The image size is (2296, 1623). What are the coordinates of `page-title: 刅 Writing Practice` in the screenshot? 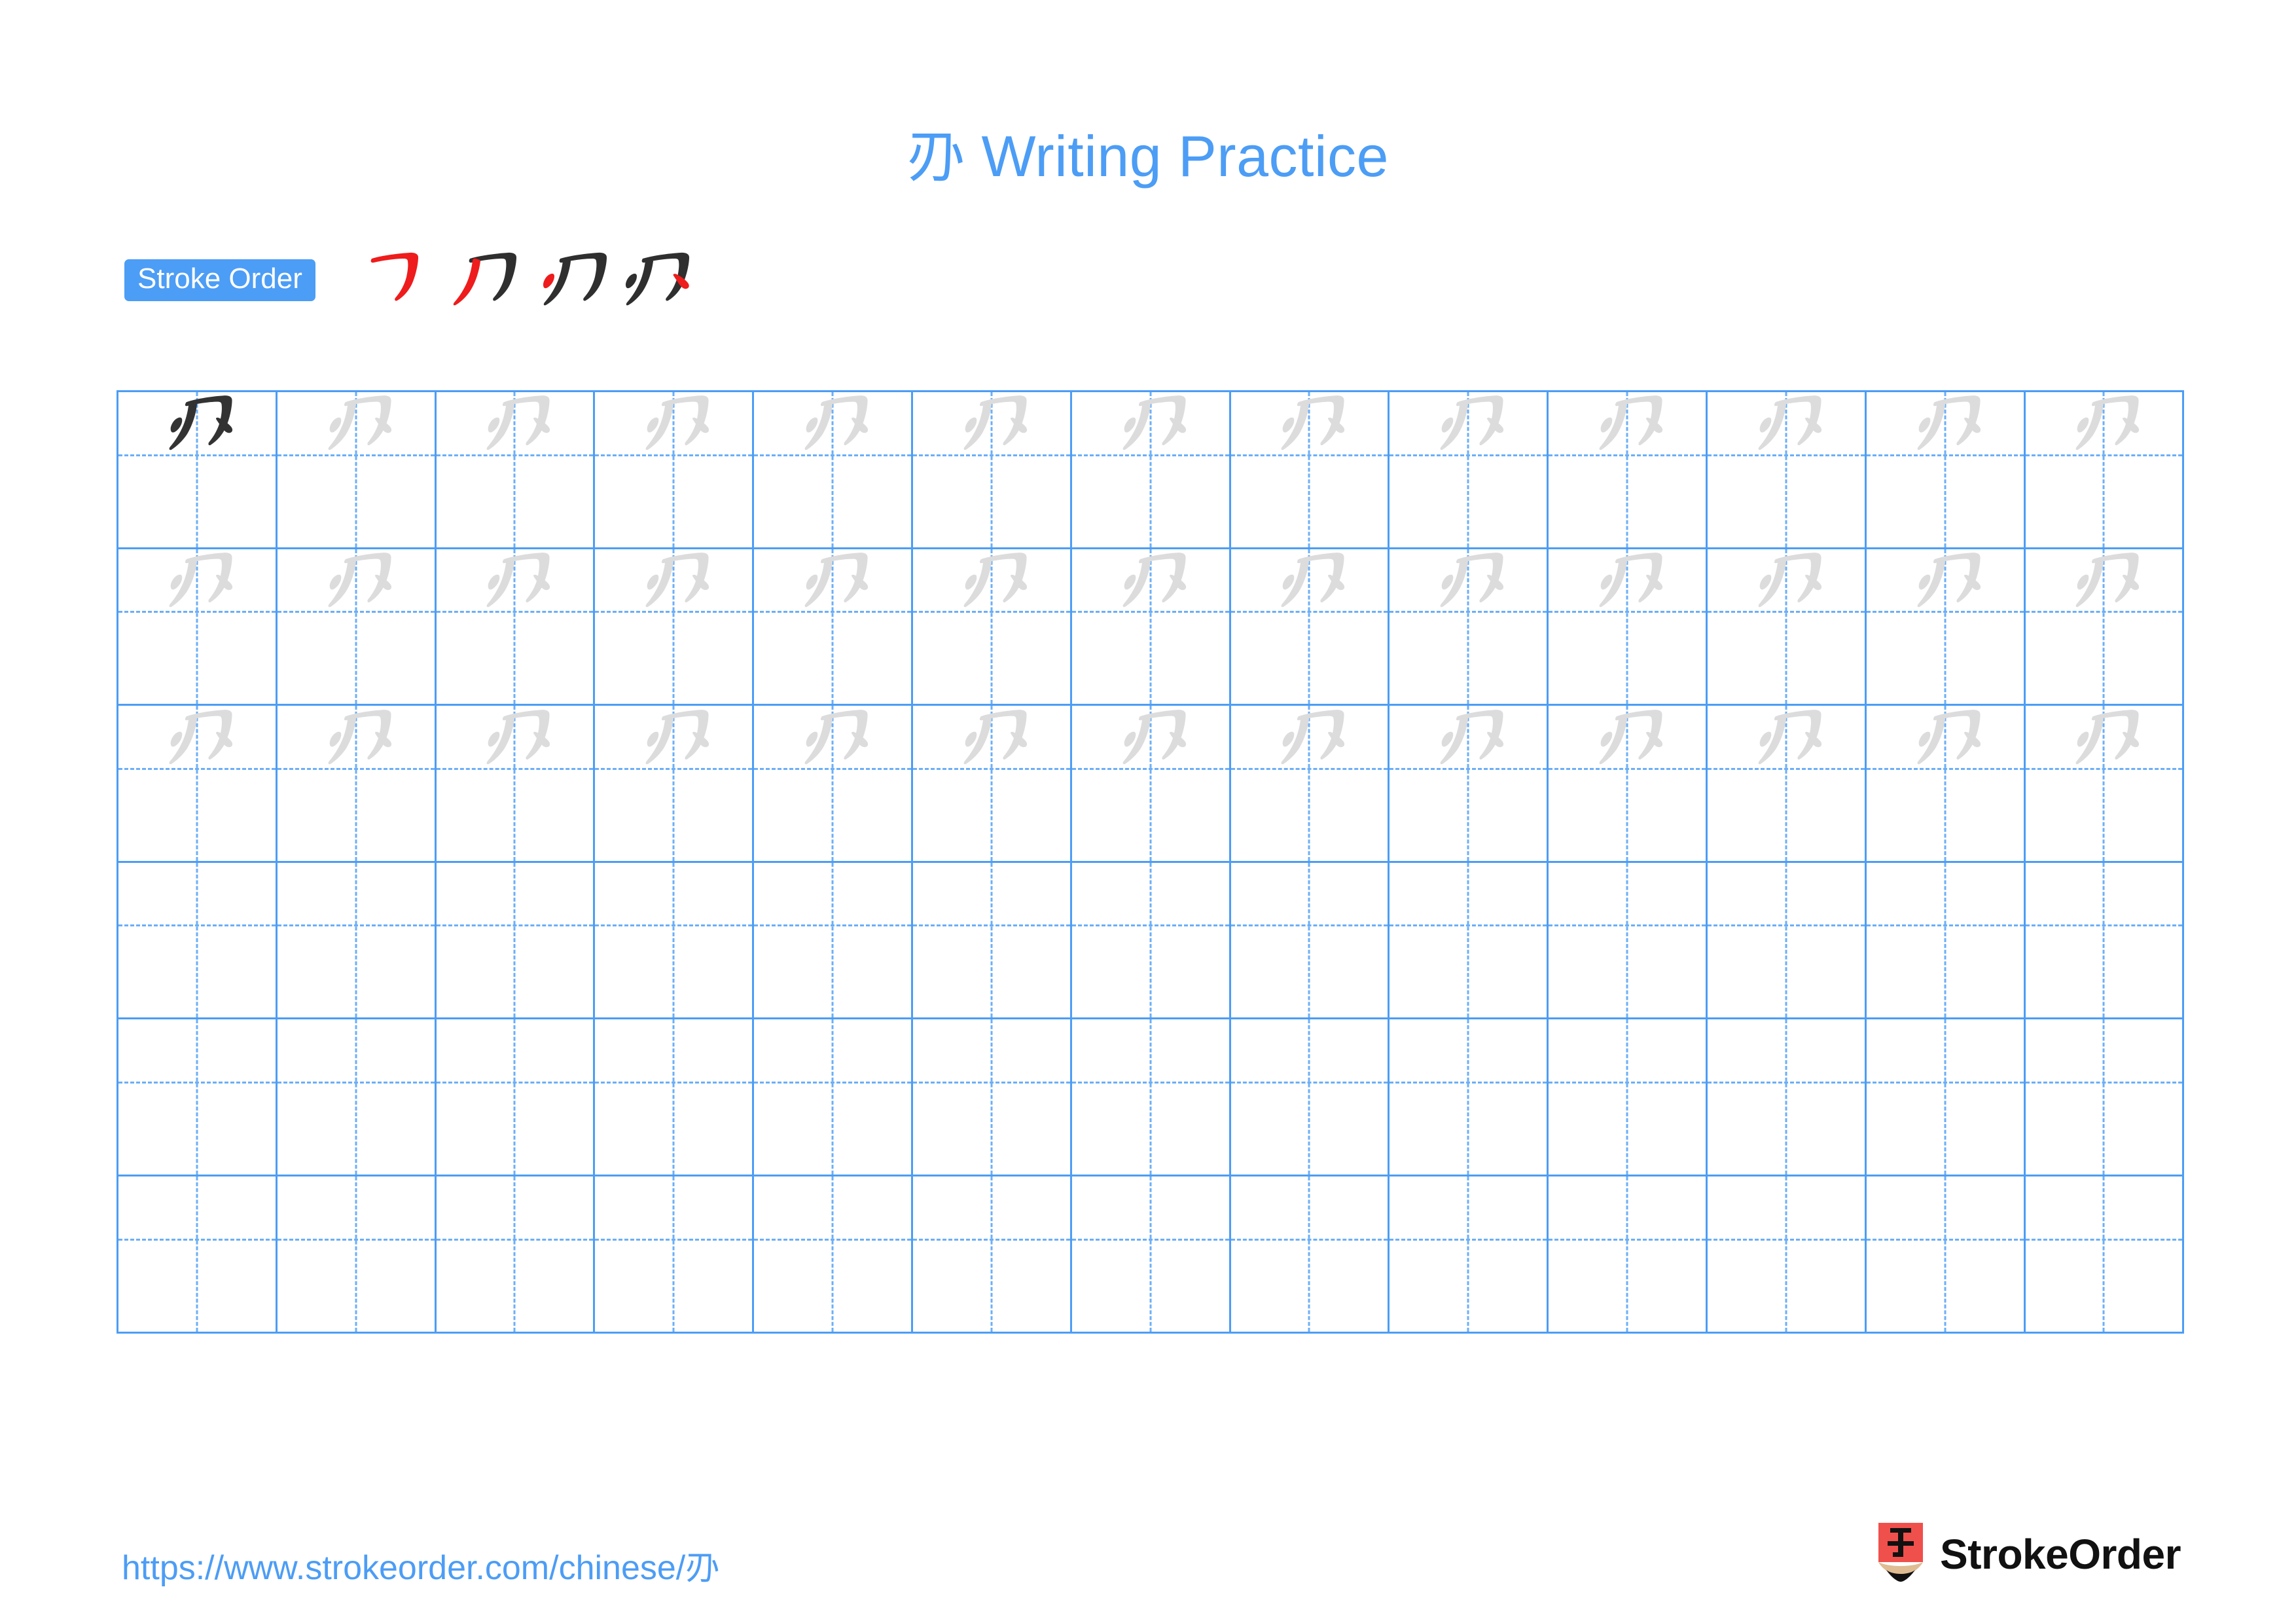 It's located at (1148, 156).